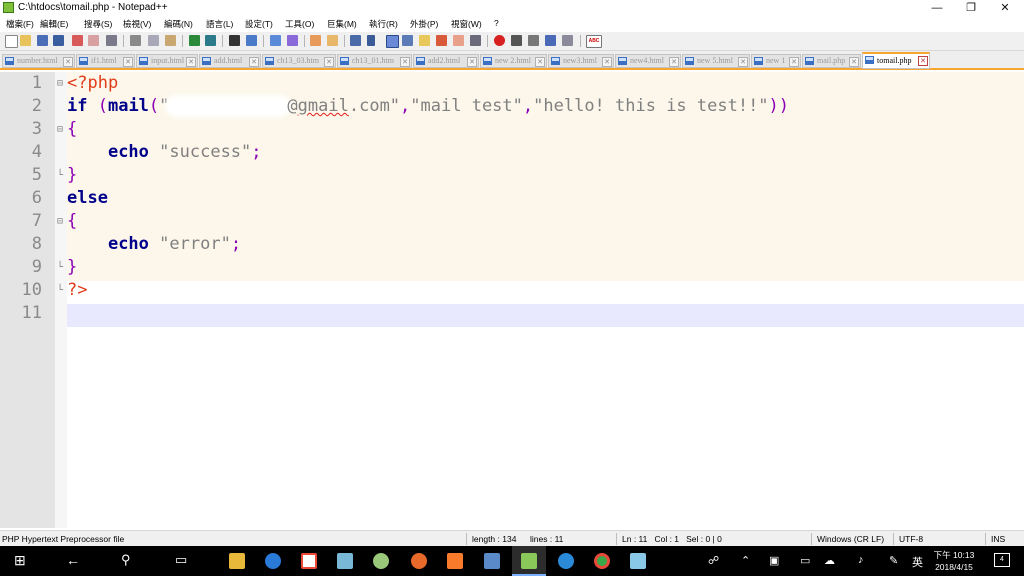 This screenshot has height=576, width=1024. Describe the element at coordinates (513, 61) in the screenshot. I see `tab-new-2-html: new 2.html ✕` at that location.